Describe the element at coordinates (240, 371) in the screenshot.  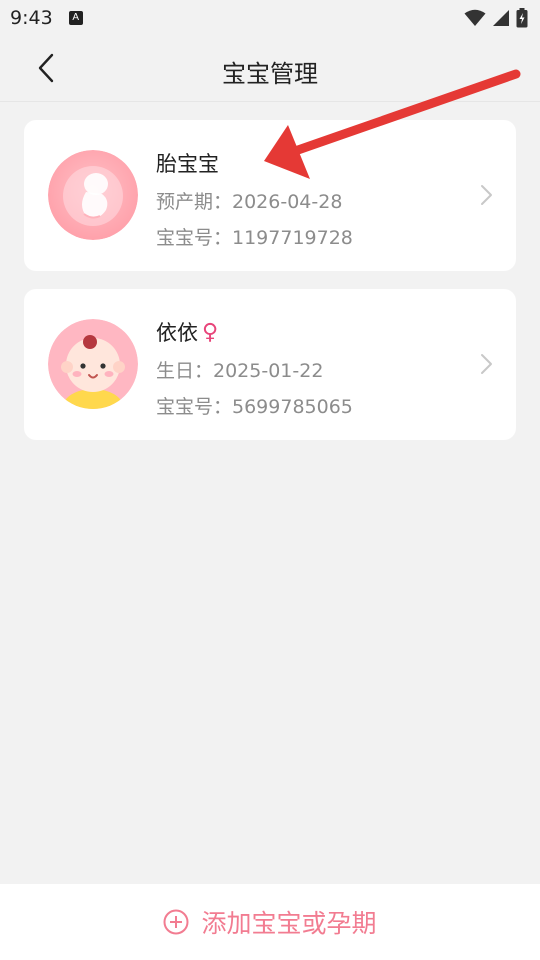
I see `birthday: 生日：2025-01-22` at that location.